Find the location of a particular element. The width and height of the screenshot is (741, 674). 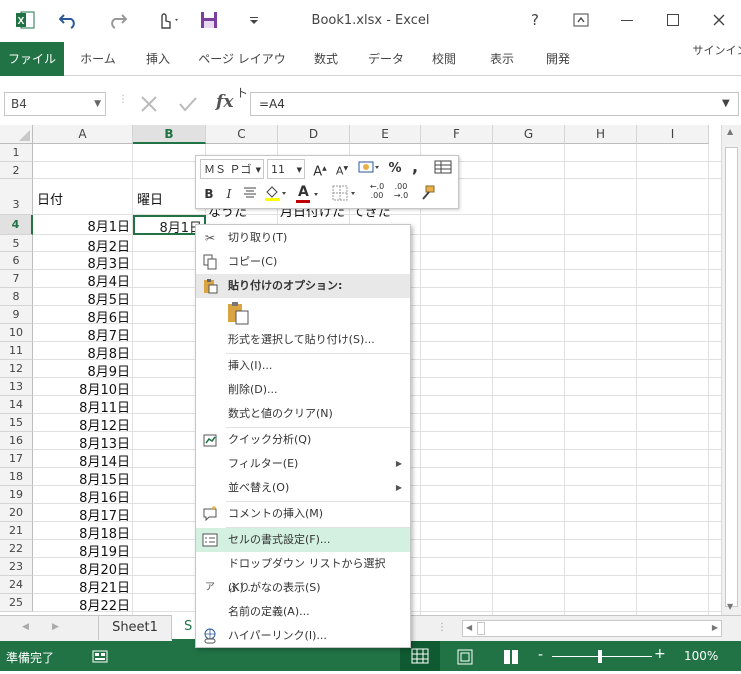

tab-developer: 開発 is located at coordinates (558, 59).